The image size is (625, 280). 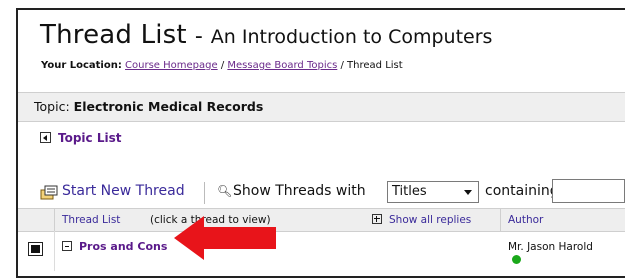 I want to click on show-threads-label: Show Threads with, so click(x=299, y=191).